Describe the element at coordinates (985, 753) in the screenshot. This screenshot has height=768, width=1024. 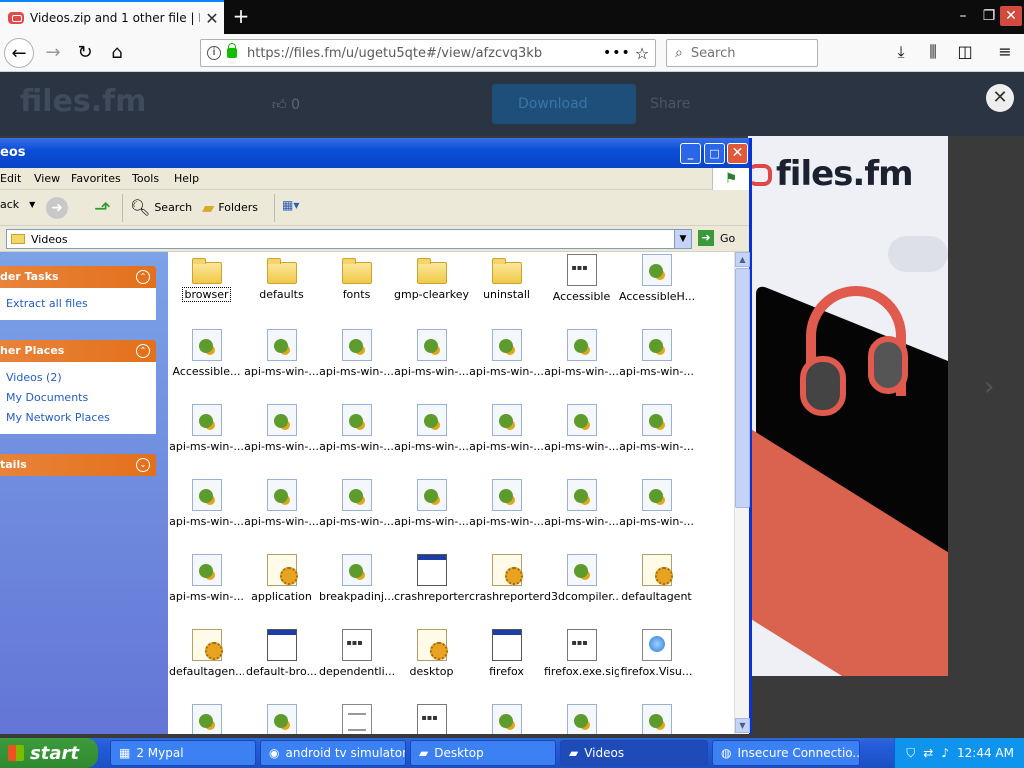
I see `clock: 12:44 AM` at that location.